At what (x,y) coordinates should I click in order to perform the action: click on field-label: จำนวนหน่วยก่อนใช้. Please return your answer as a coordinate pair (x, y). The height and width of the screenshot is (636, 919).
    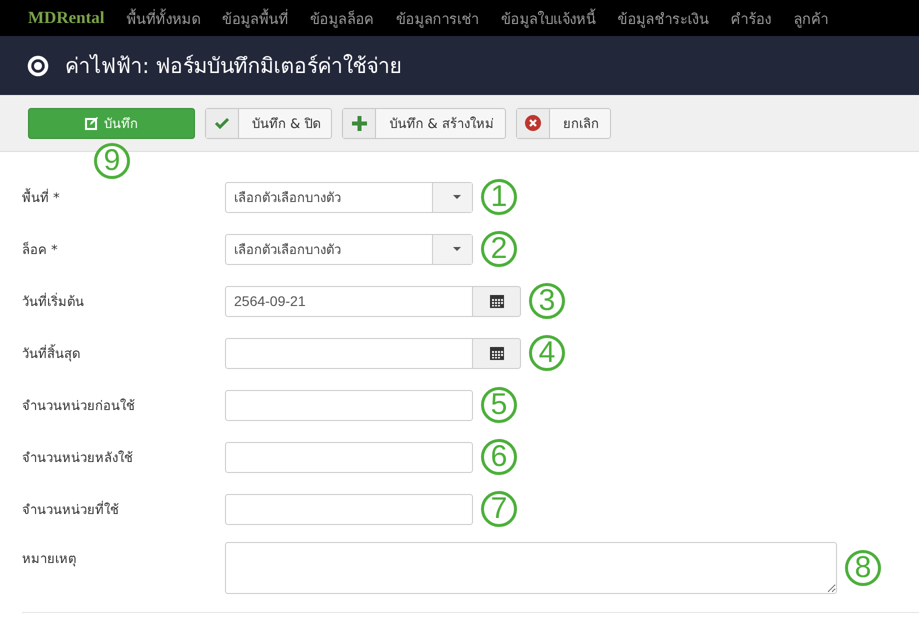
    Looking at the image, I should click on (79, 407).